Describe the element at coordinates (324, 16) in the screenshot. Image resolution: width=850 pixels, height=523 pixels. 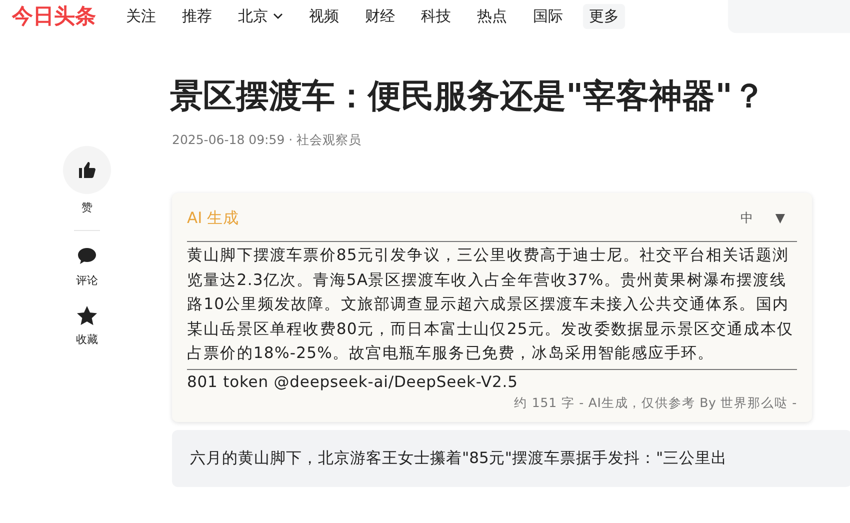
I see `nav-link: 视频` at that location.